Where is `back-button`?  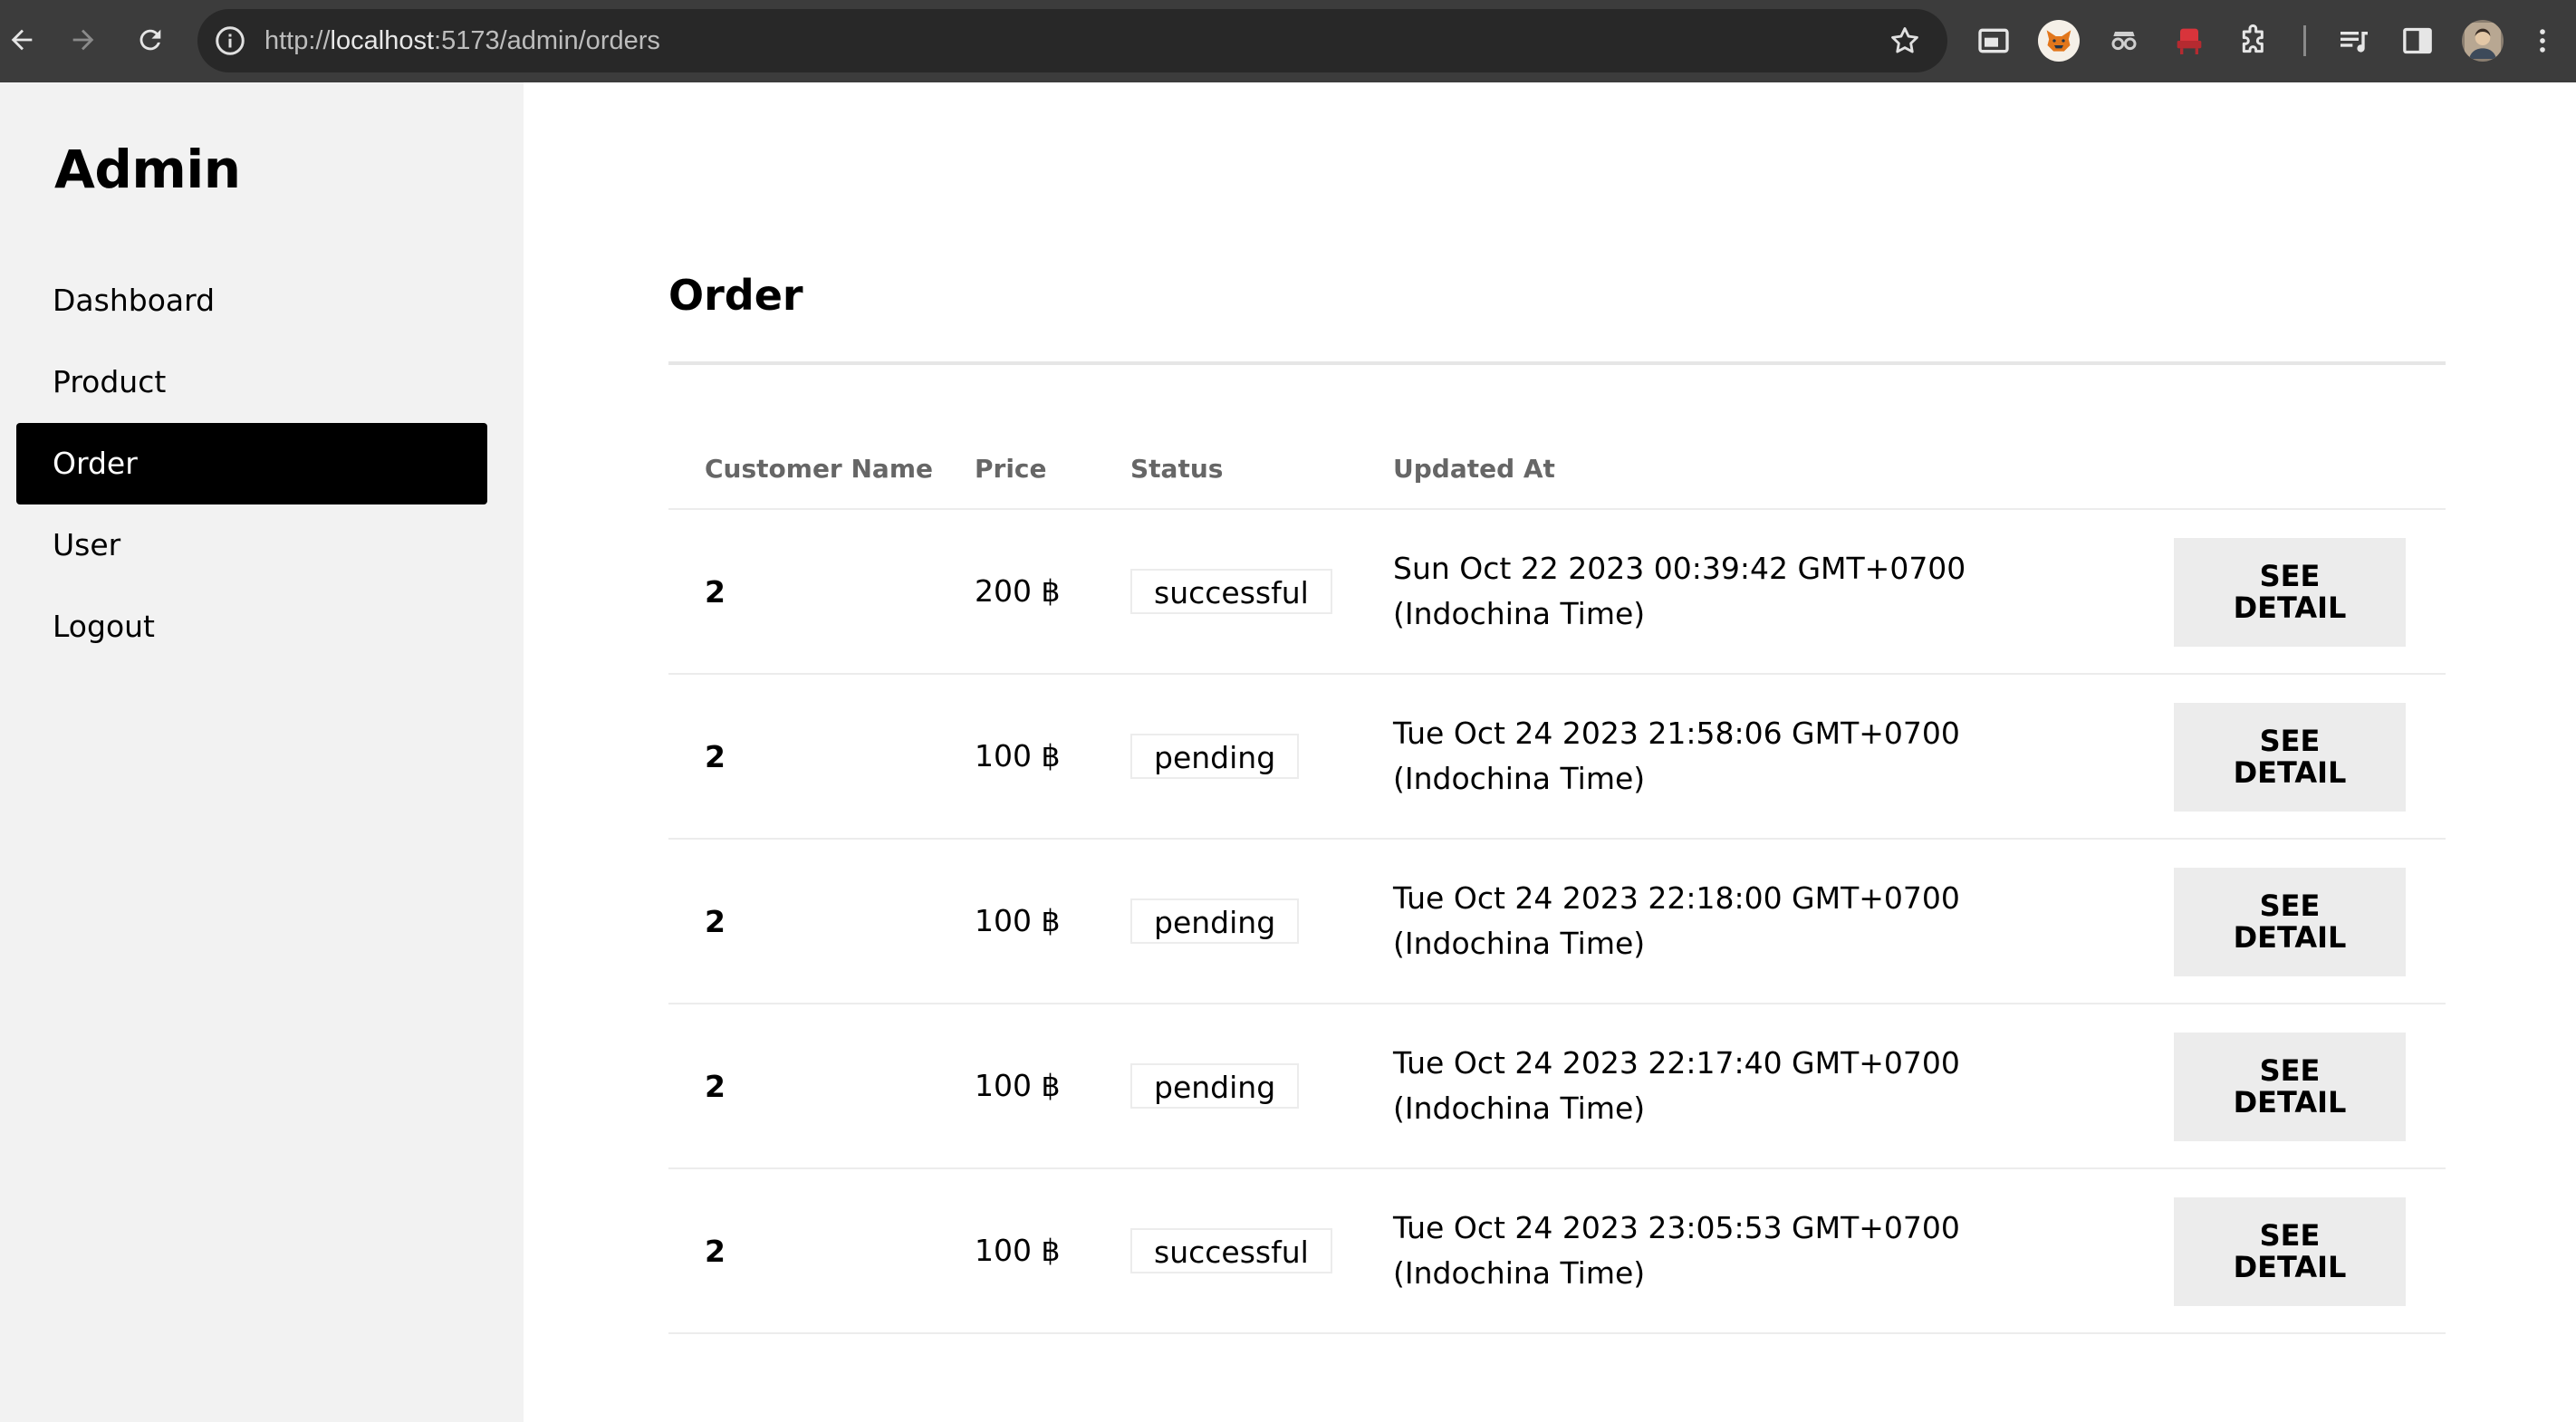
back-button is located at coordinates (22, 39).